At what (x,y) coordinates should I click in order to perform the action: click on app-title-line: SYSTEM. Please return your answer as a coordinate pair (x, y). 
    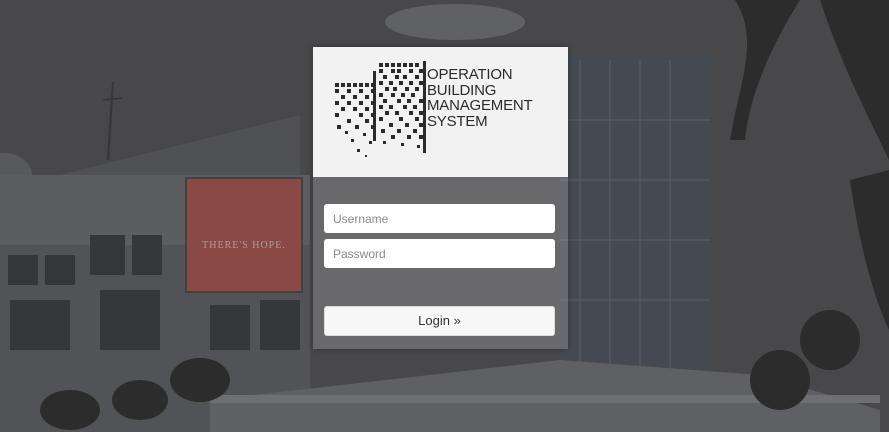
    Looking at the image, I should click on (457, 121).